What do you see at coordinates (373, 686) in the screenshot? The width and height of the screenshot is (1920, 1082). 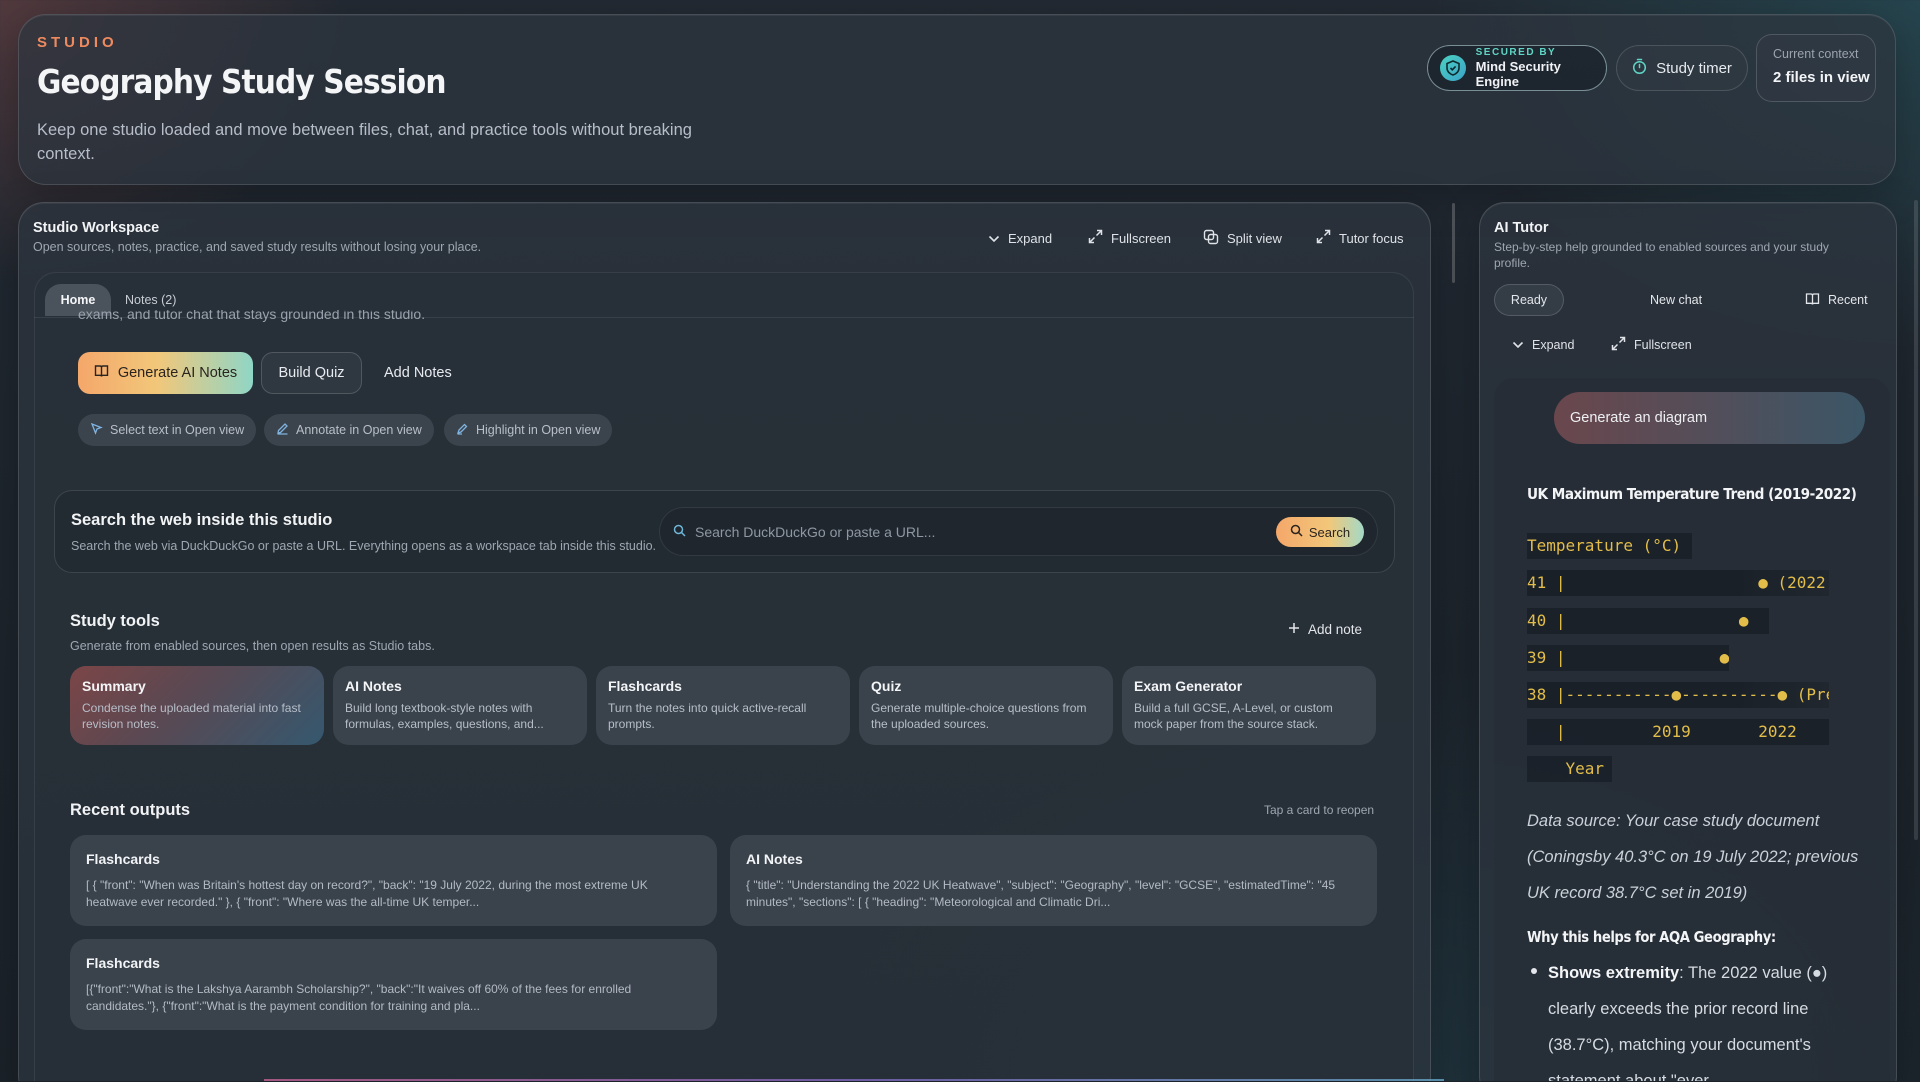 I see `tool-title: AI Notes` at bounding box center [373, 686].